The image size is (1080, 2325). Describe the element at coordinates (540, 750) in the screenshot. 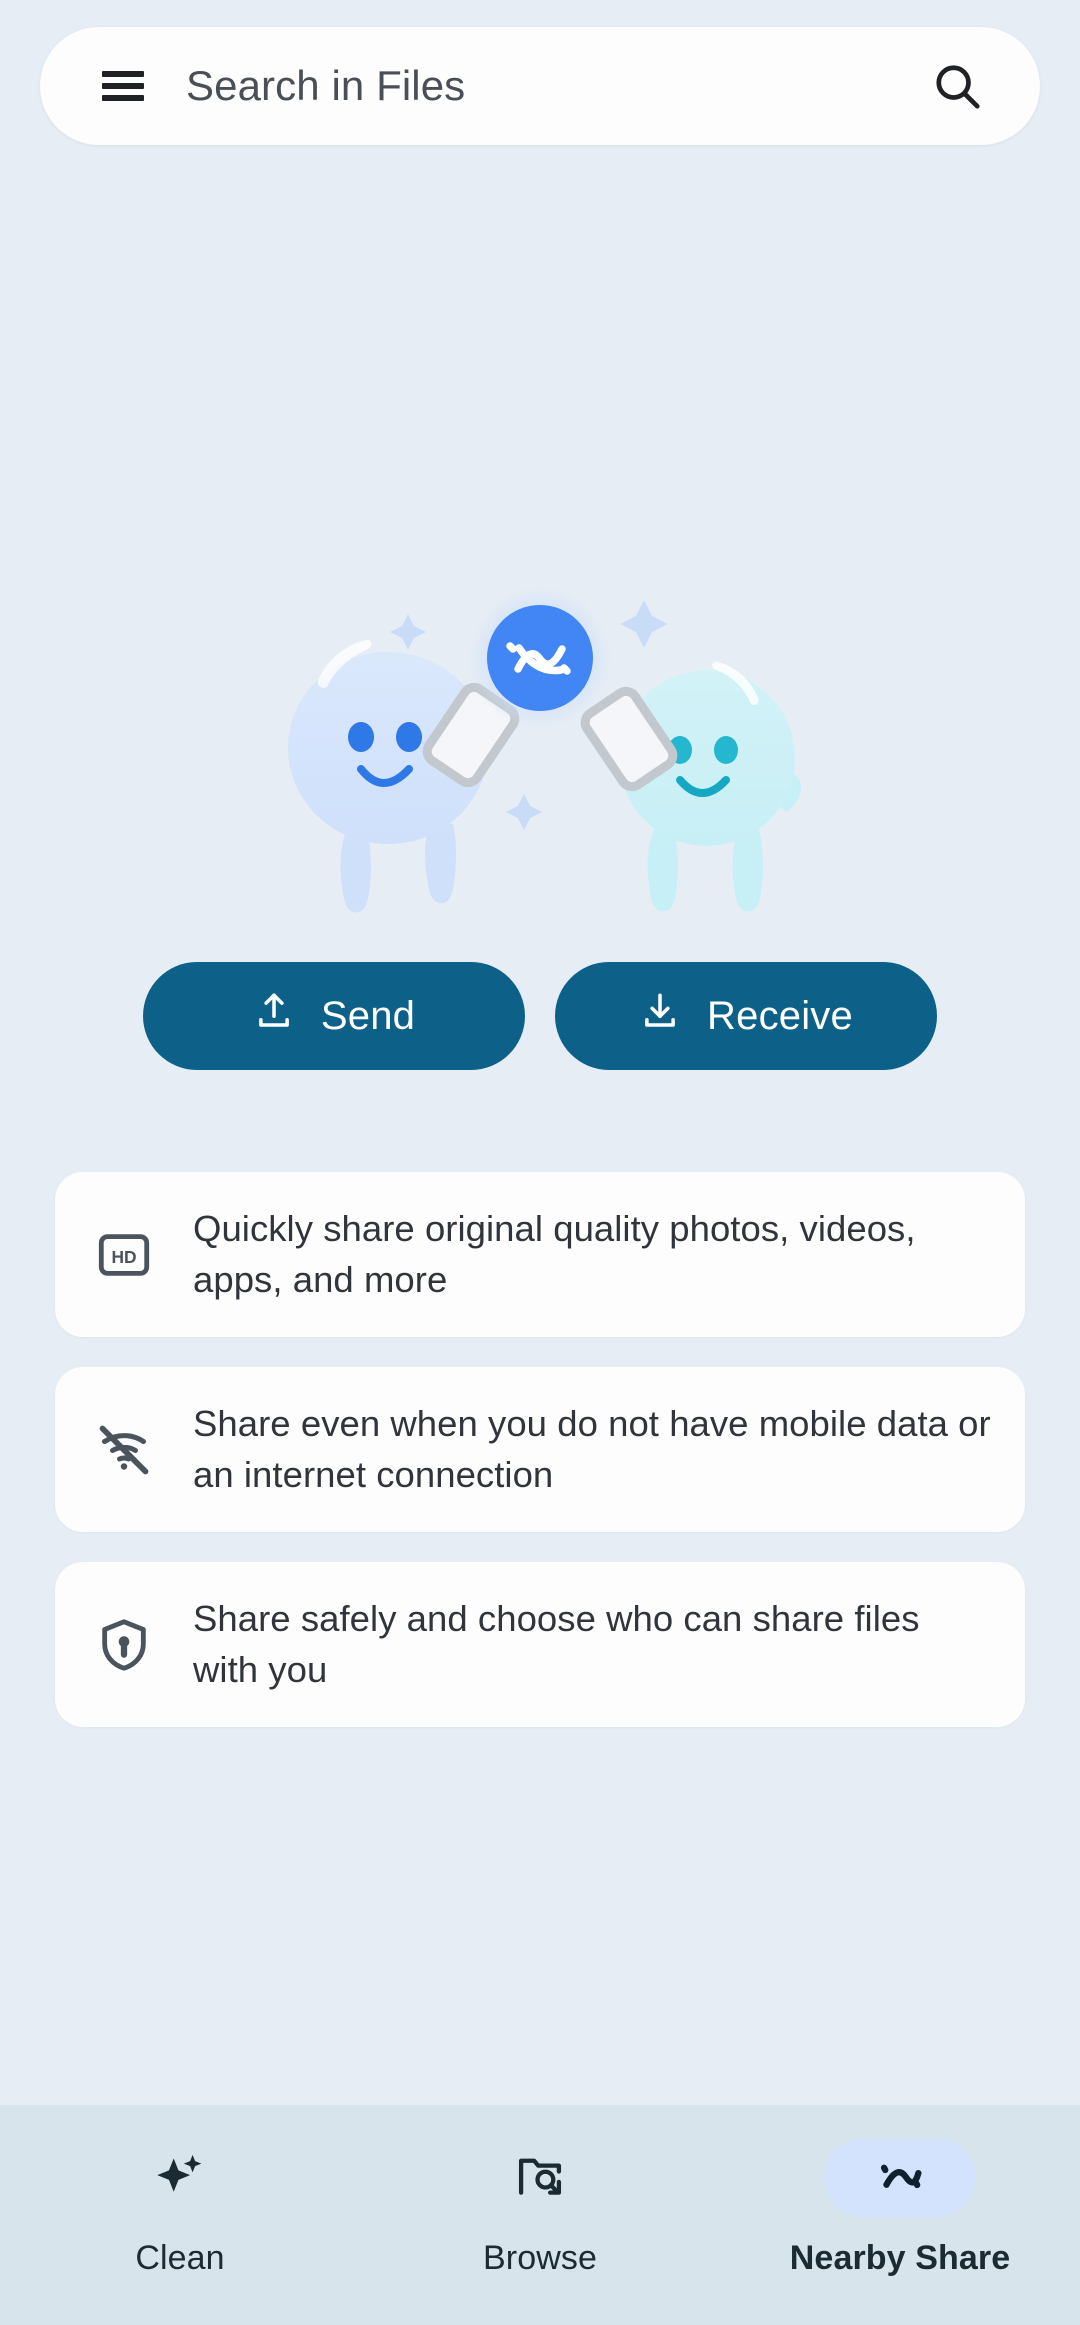

I see `nearby-share-blobs-illustration` at that location.